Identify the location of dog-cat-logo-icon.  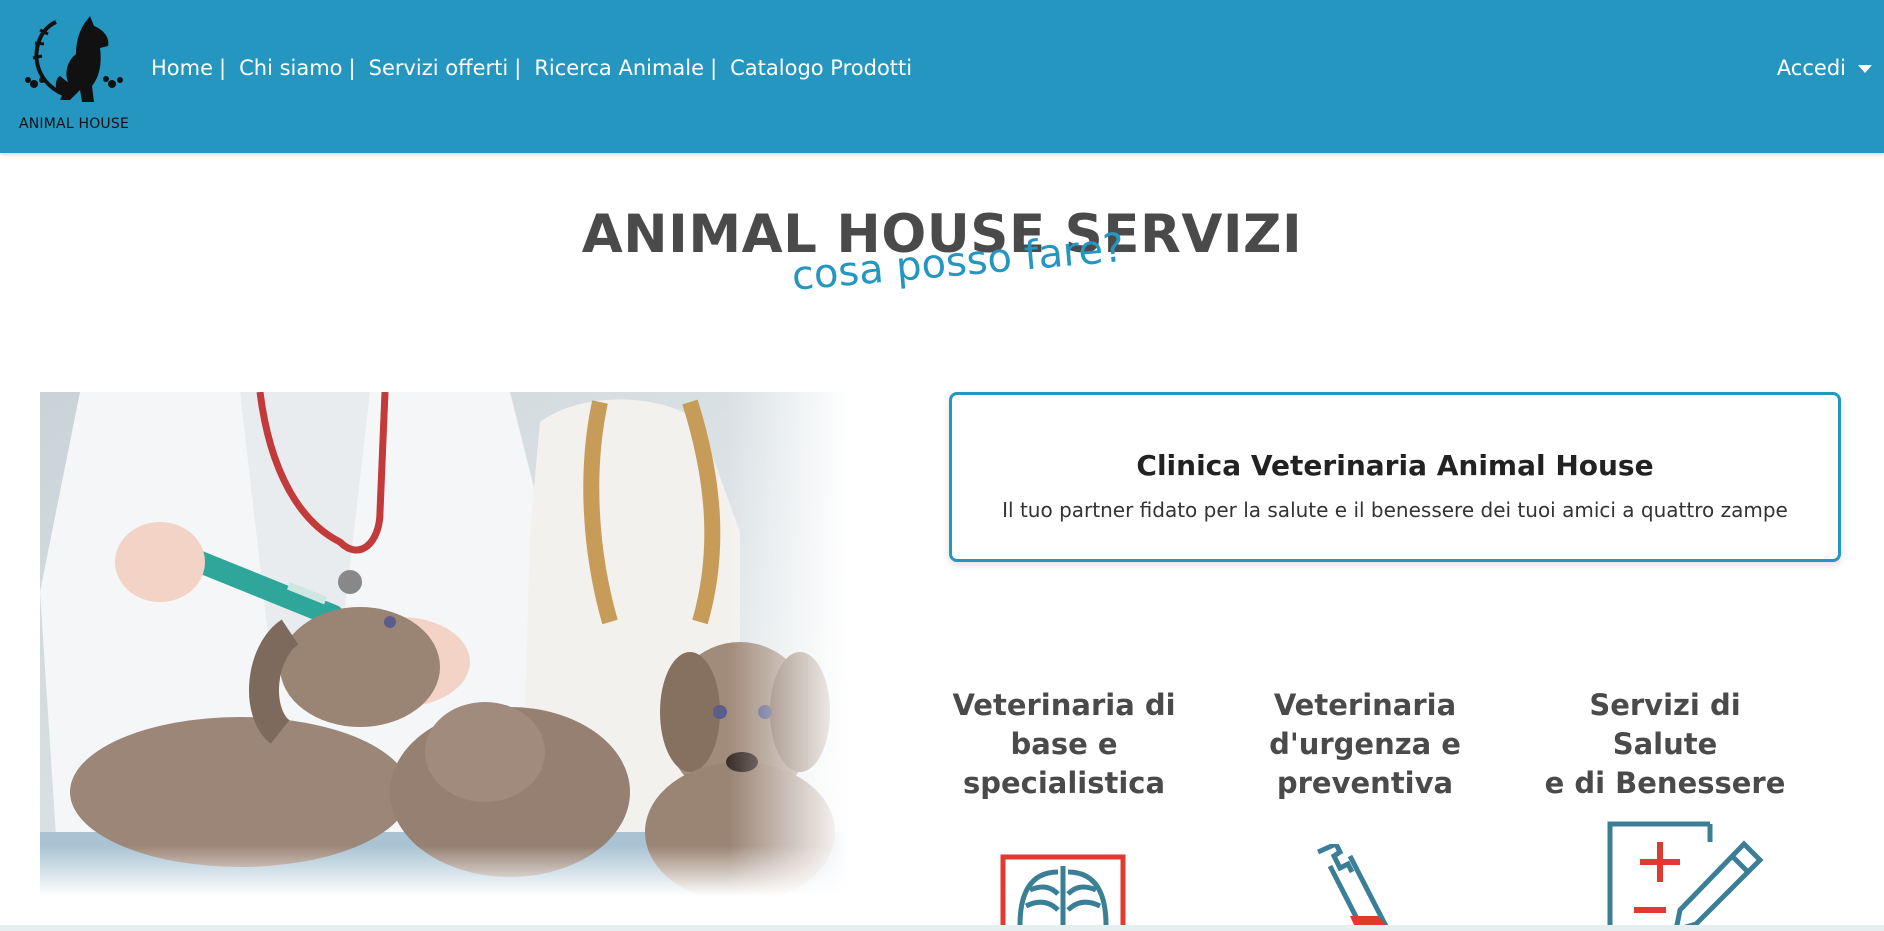
(74, 59).